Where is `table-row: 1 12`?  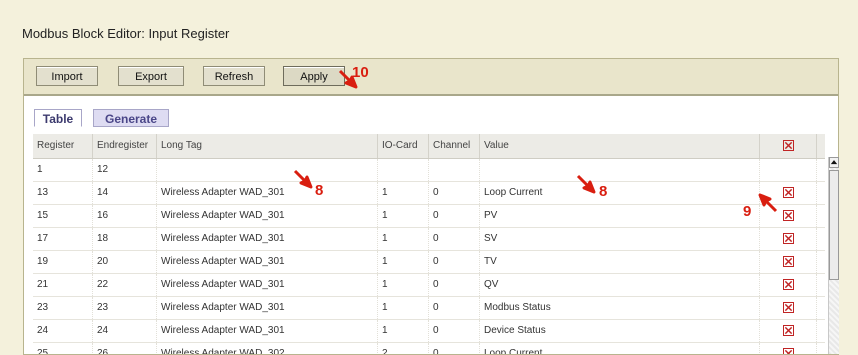
table-row: 1 12 is located at coordinates (429, 170).